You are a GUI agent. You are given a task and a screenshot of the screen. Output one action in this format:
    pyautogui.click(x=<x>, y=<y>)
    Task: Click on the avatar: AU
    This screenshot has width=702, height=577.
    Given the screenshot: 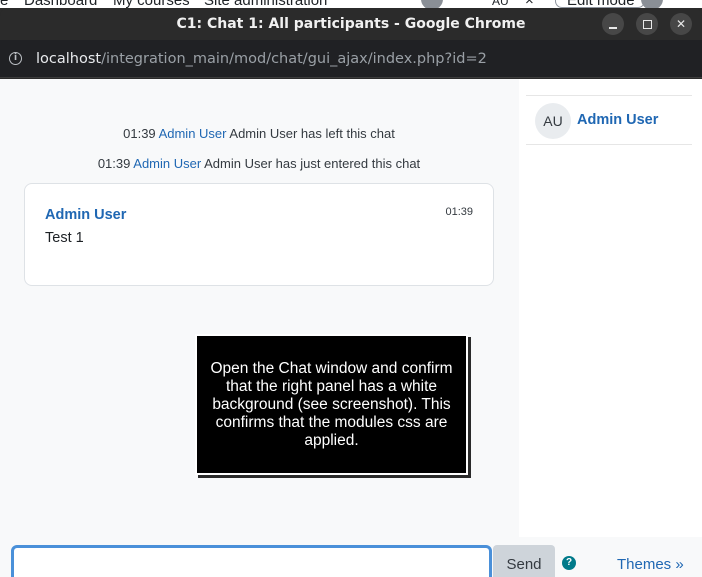 What is the action you would take?
    pyautogui.click(x=553, y=121)
    